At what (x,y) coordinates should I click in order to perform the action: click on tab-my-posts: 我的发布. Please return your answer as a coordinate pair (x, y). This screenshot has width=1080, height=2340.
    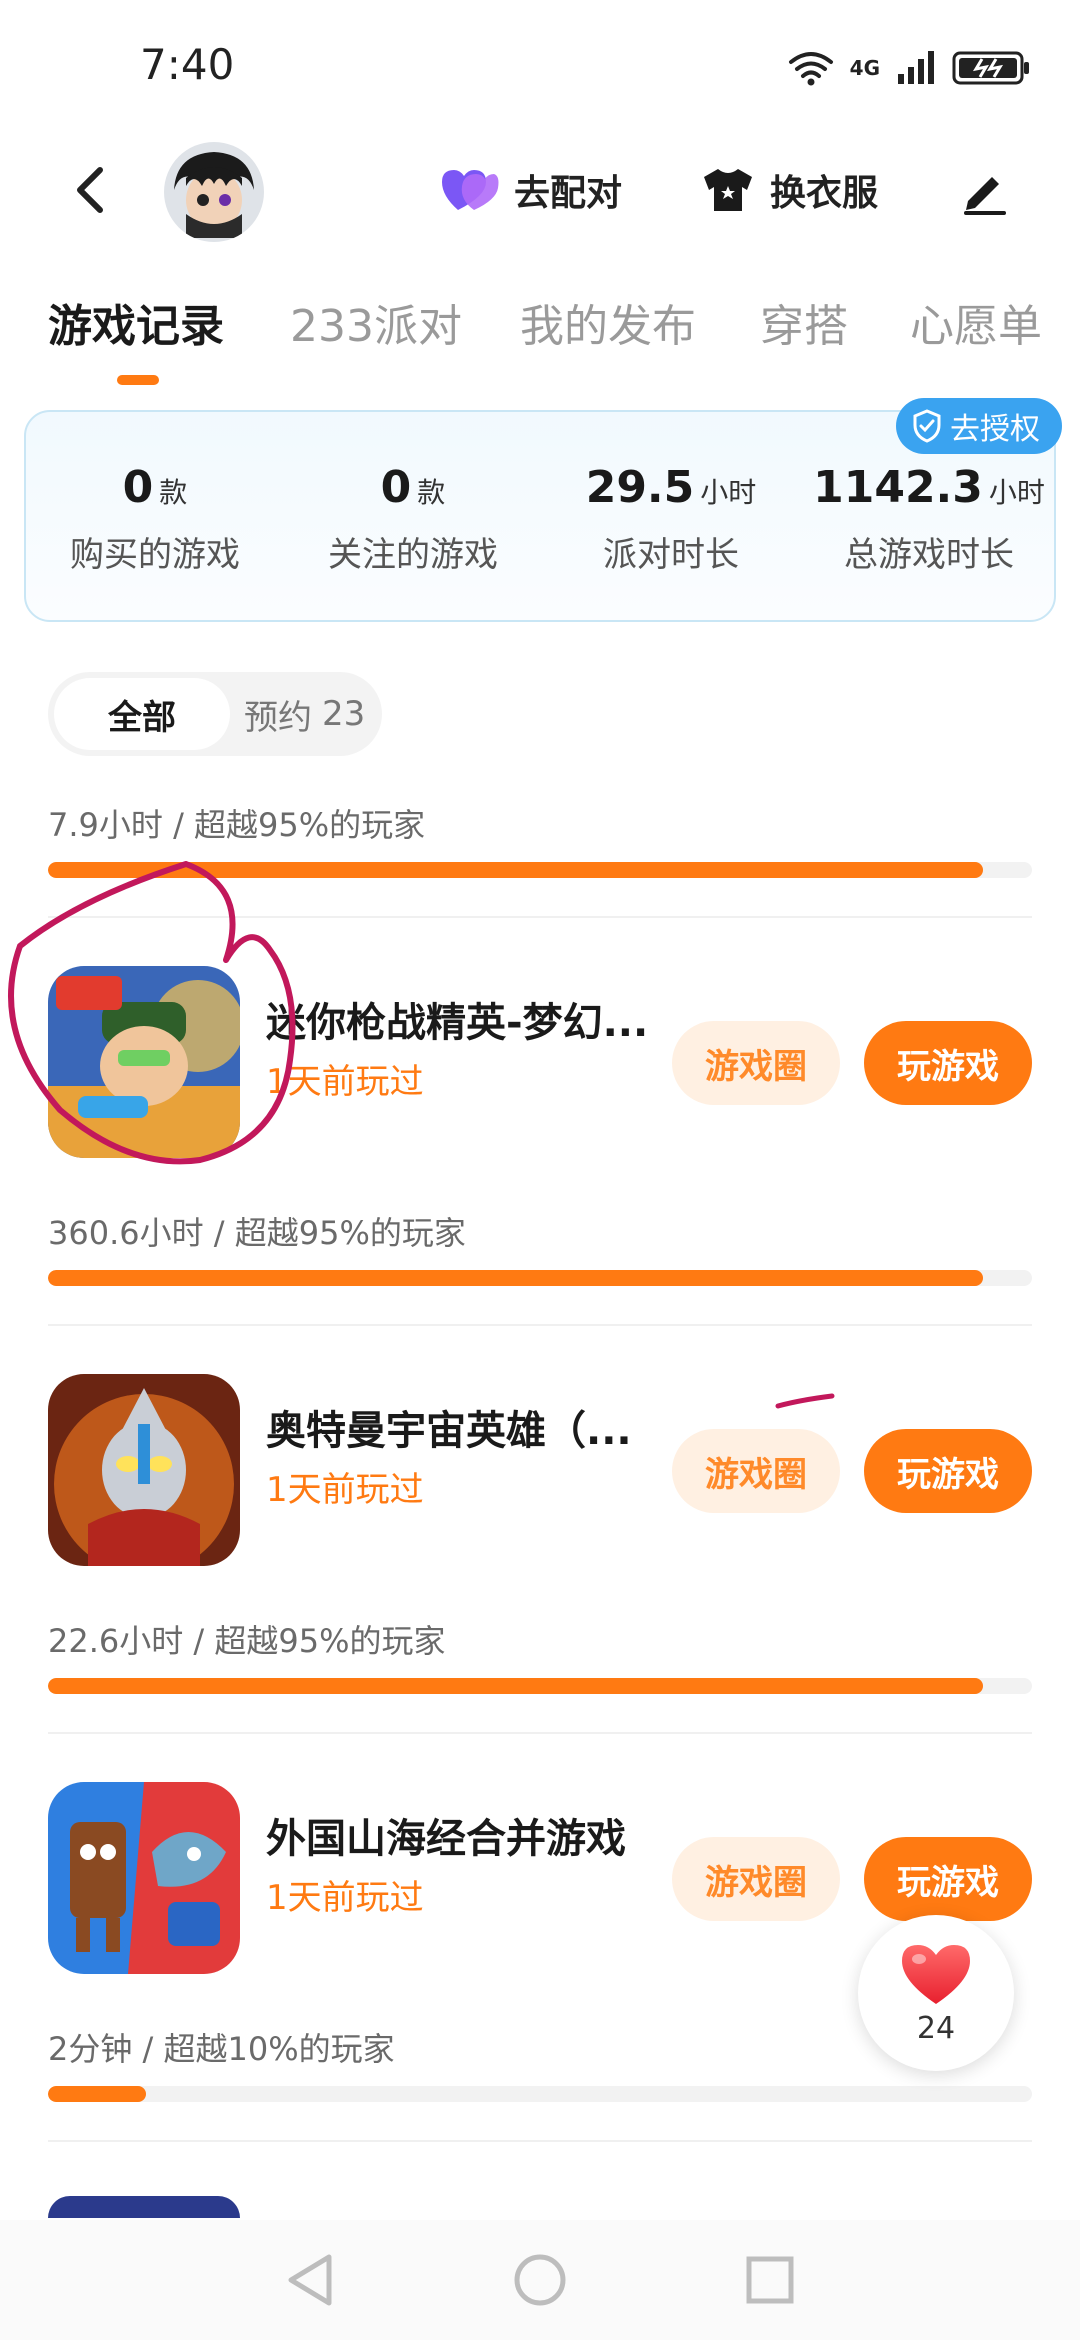
    Looking at the image, I should click on (608, 322).